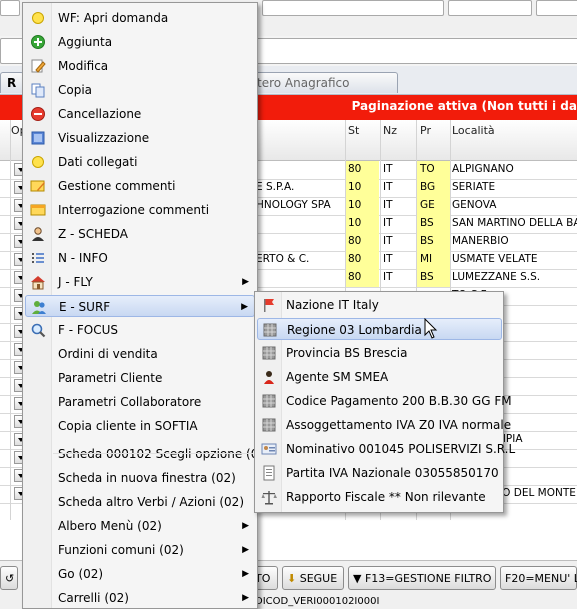  What do you see at coordinates (379, 305) in the screenshot?
I see `submenu-item: Nazione IT Italy` at bounding box center [379, 305].